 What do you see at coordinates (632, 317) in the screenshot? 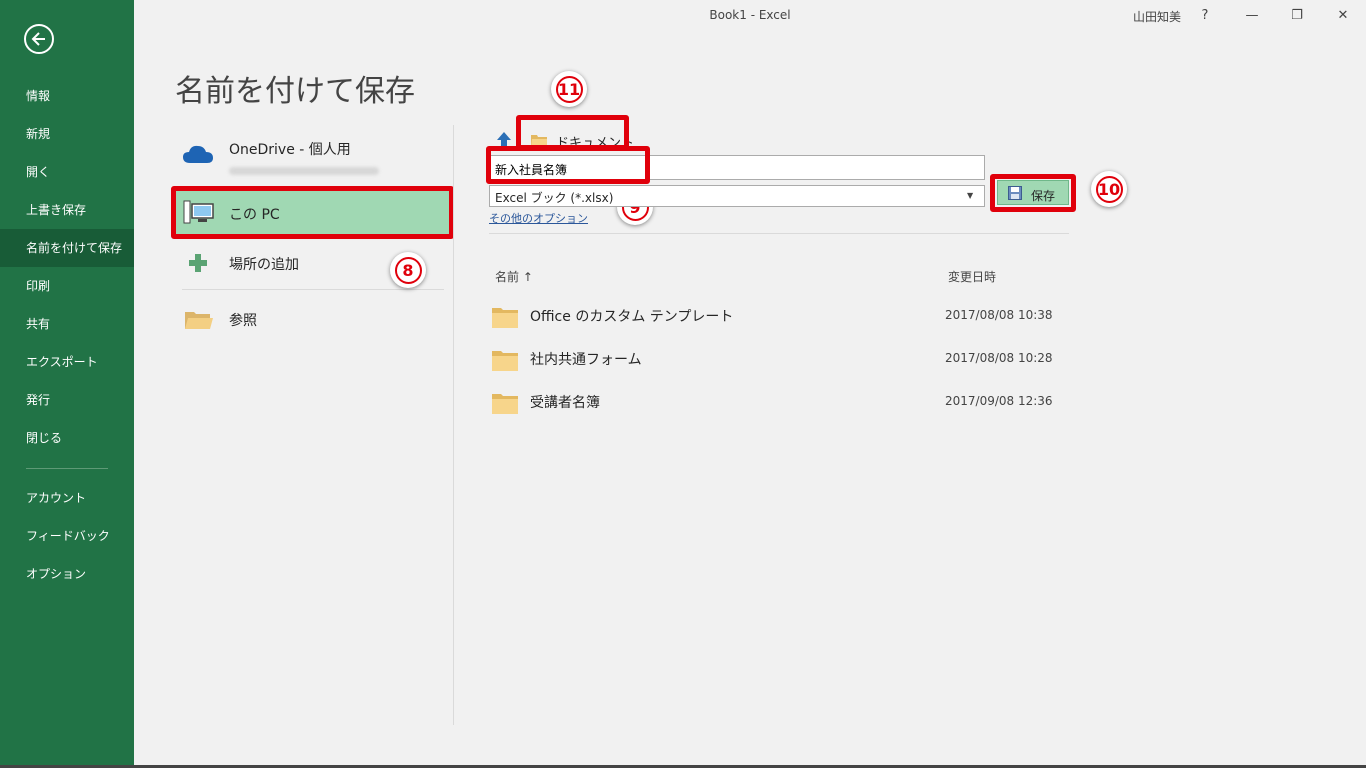
I see `file-name: Office のカスタム テンプレート` at bounding box center [632, 317].